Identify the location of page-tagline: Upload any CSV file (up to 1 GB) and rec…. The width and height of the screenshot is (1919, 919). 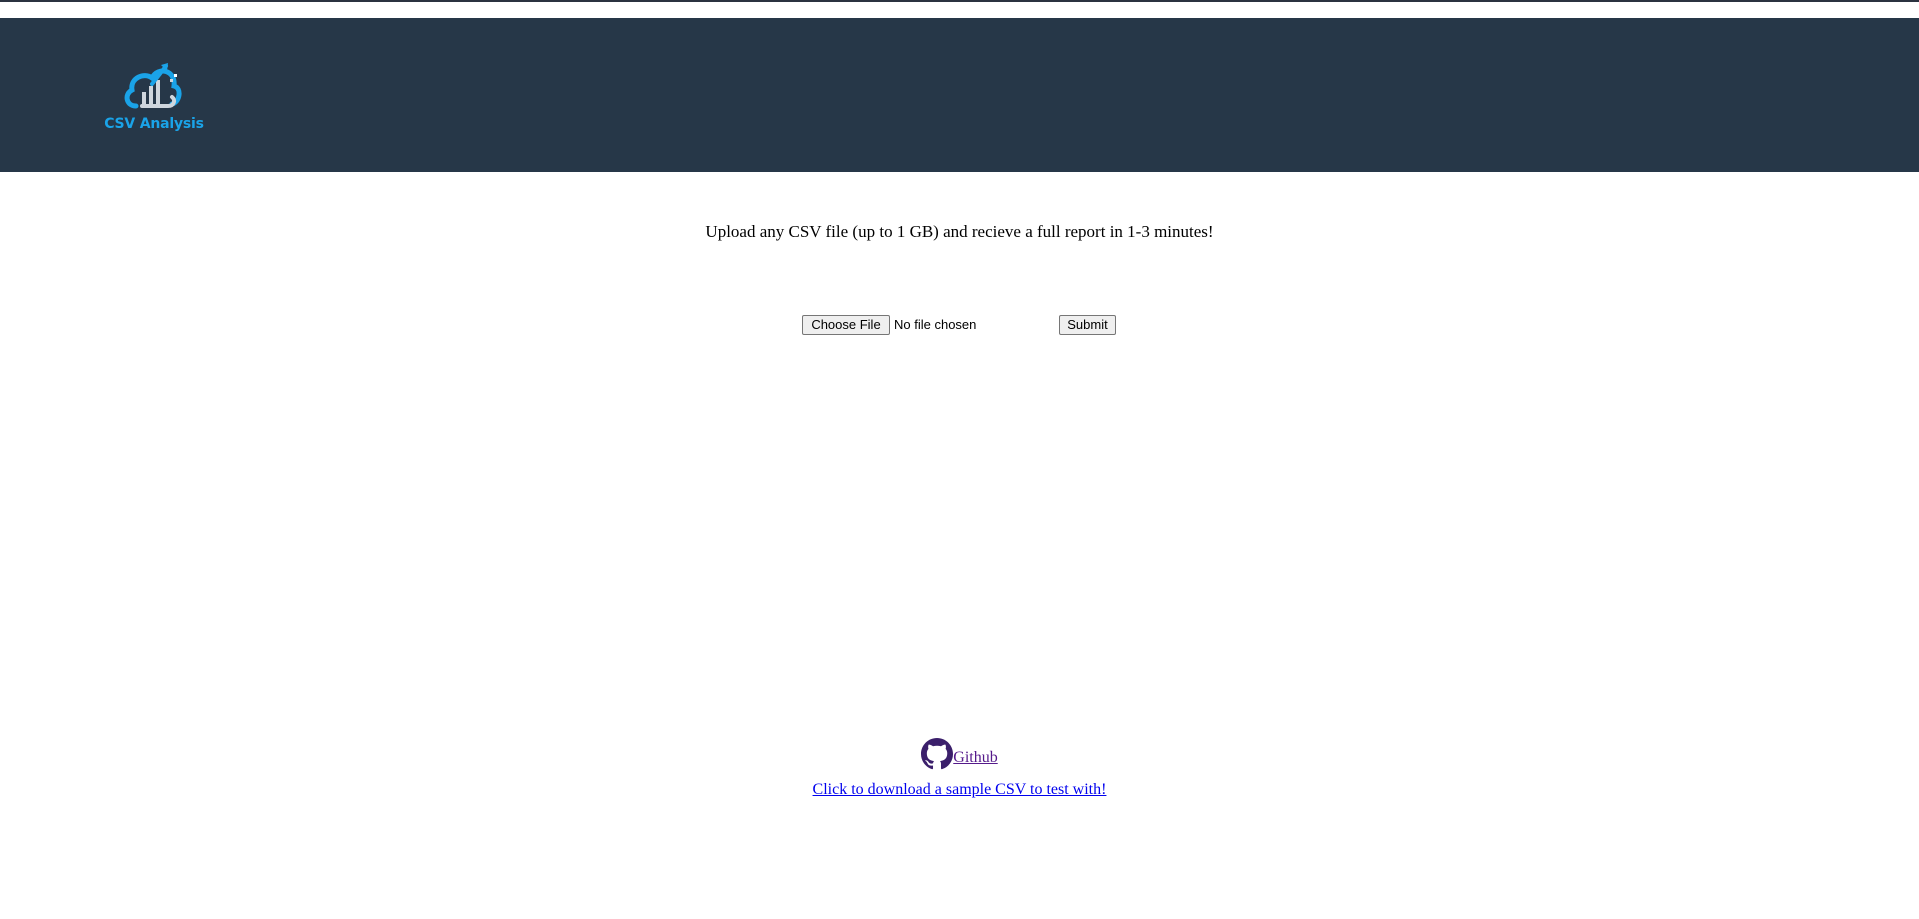
(959, 231).